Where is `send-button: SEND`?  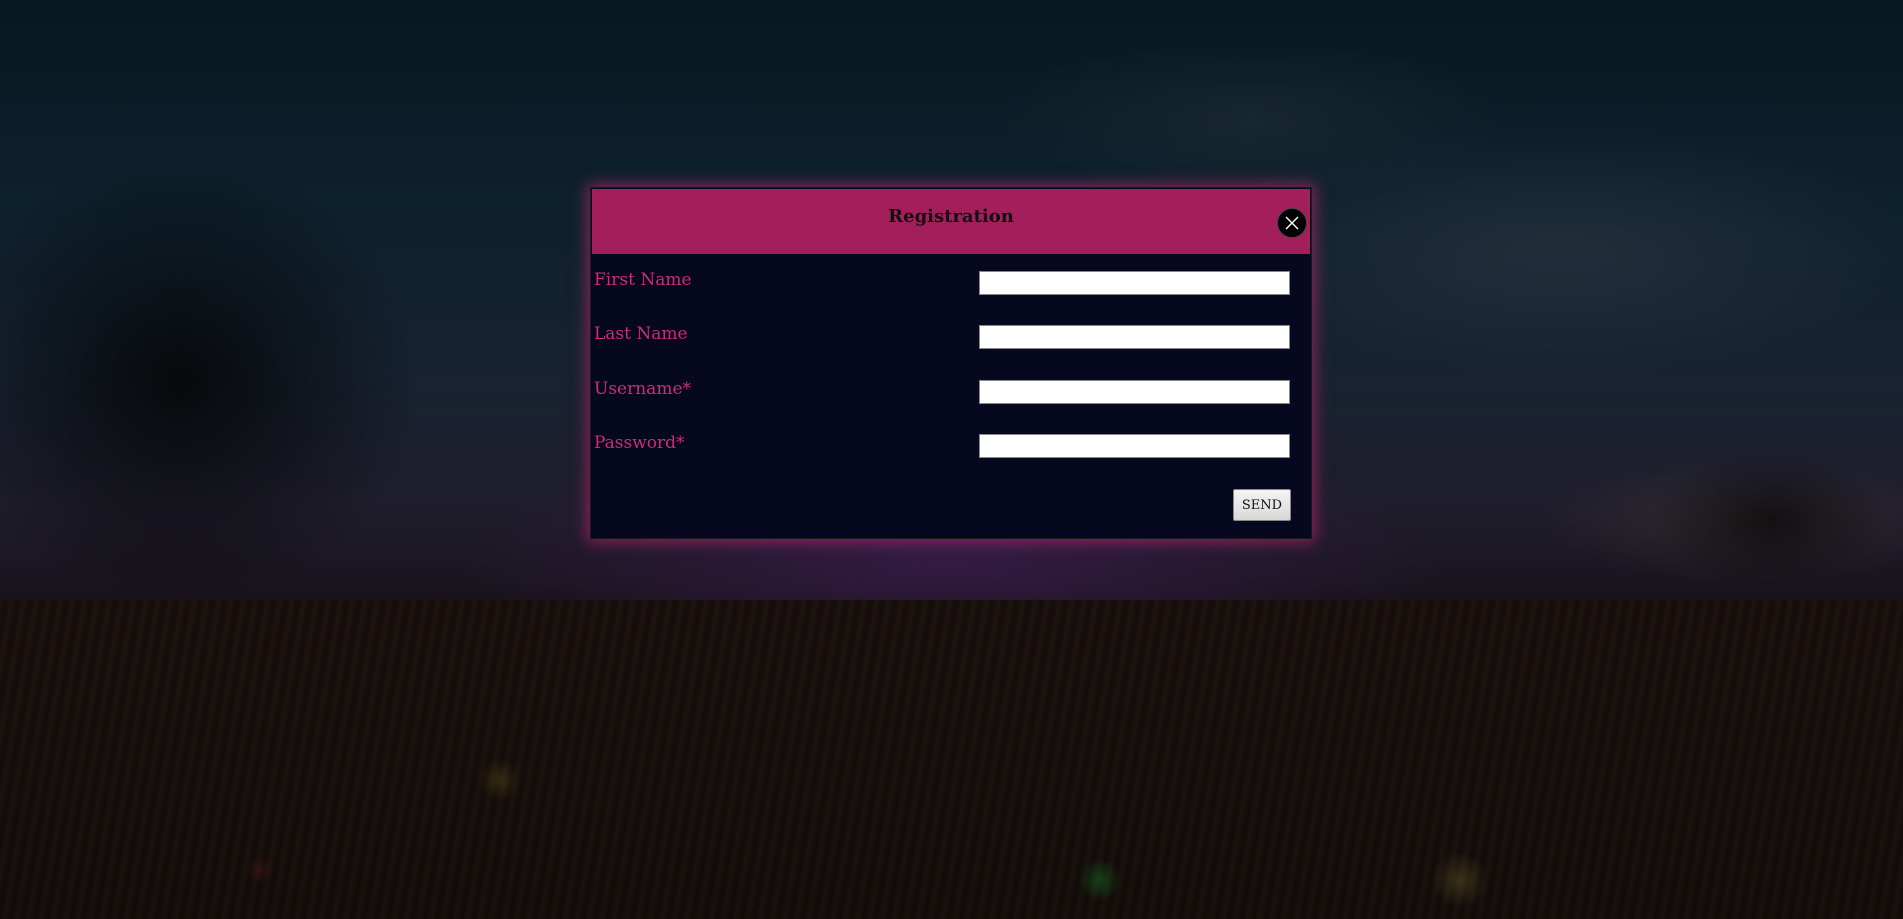 send-button: SEND is located at coordinates (1262, 505).